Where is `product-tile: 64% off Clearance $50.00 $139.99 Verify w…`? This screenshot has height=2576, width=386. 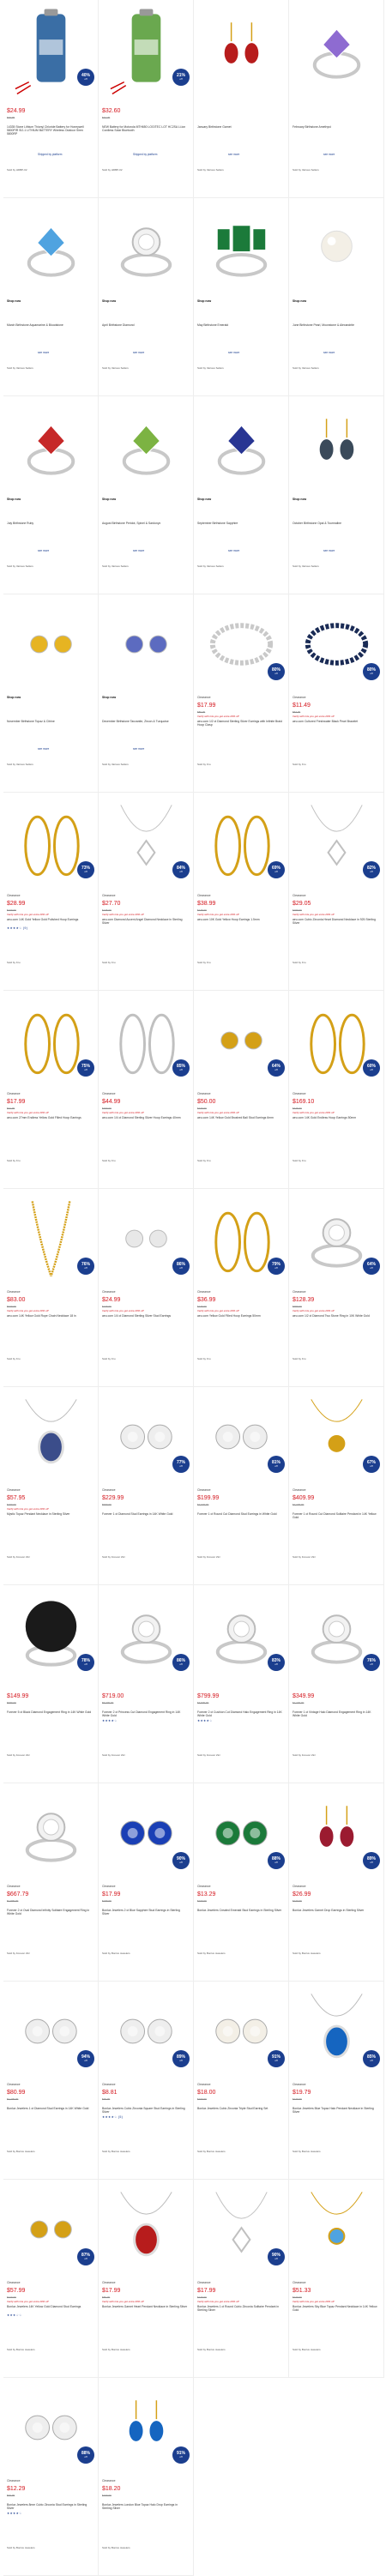 product-tile: 64% off Clearance $50.00 $139.99 Verify w… is located at coordinates (241, 1090).